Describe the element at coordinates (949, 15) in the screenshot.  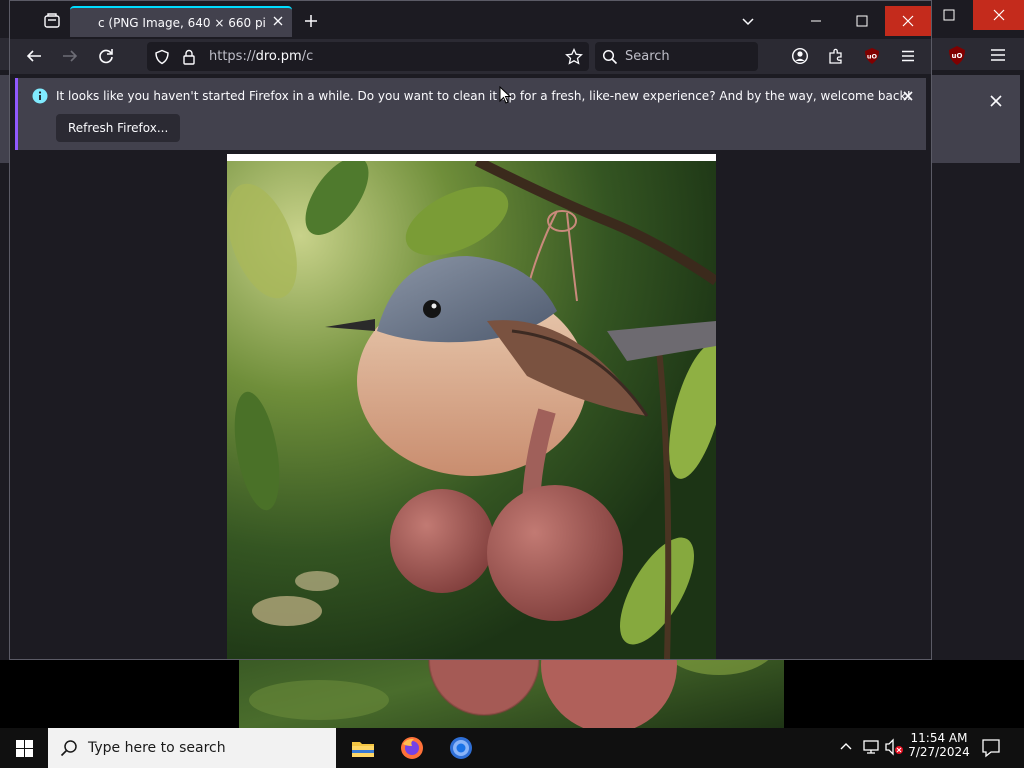
I see `background-maximize-icon` at that location.